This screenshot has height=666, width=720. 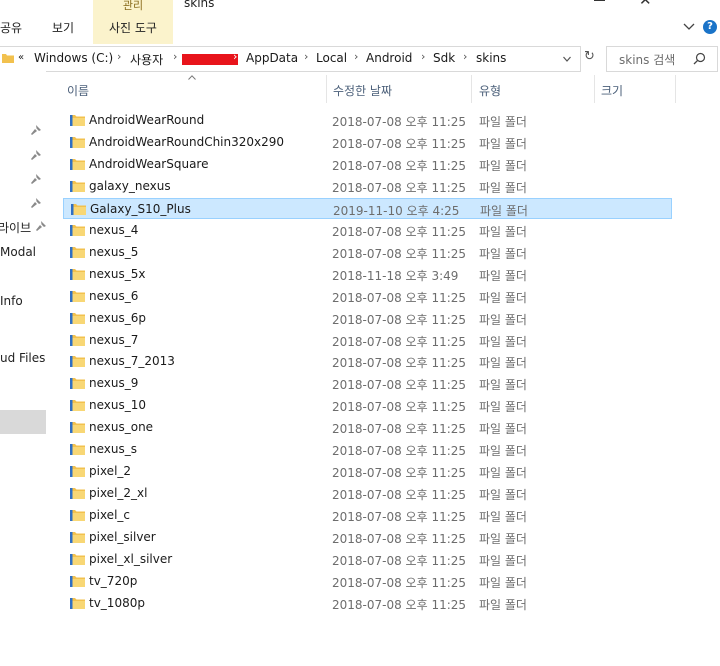 I want to click on file-row: nexus_6 2018-07-08 오후 11:25 파일 폴더, so click(x=367, y=296).